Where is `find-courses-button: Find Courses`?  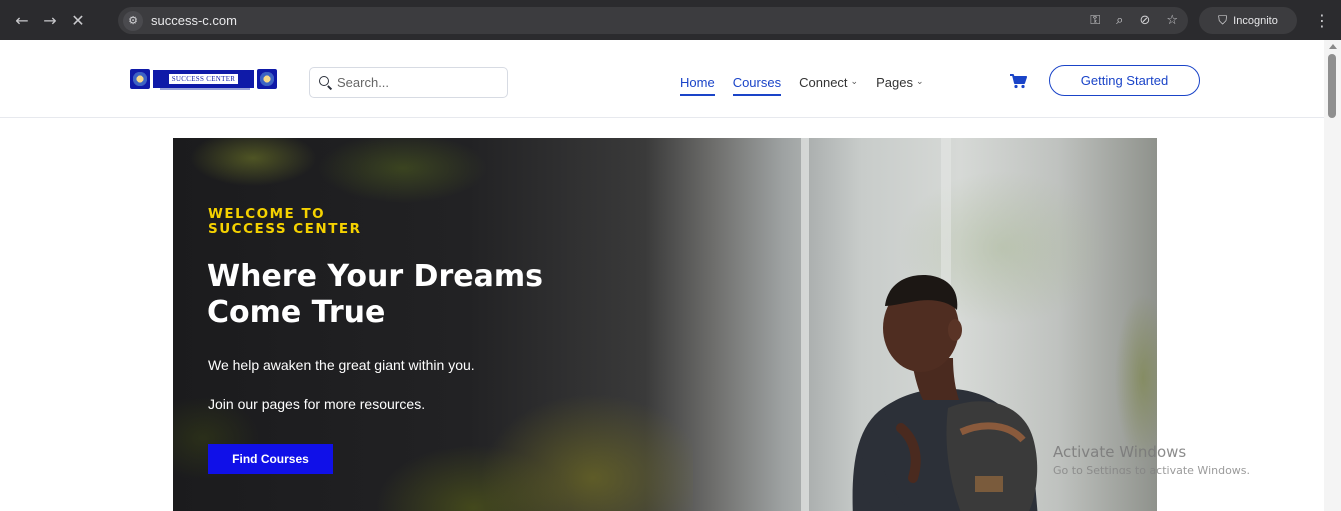
find-courses-button: Find Courses is located at coordinates (270, 459).